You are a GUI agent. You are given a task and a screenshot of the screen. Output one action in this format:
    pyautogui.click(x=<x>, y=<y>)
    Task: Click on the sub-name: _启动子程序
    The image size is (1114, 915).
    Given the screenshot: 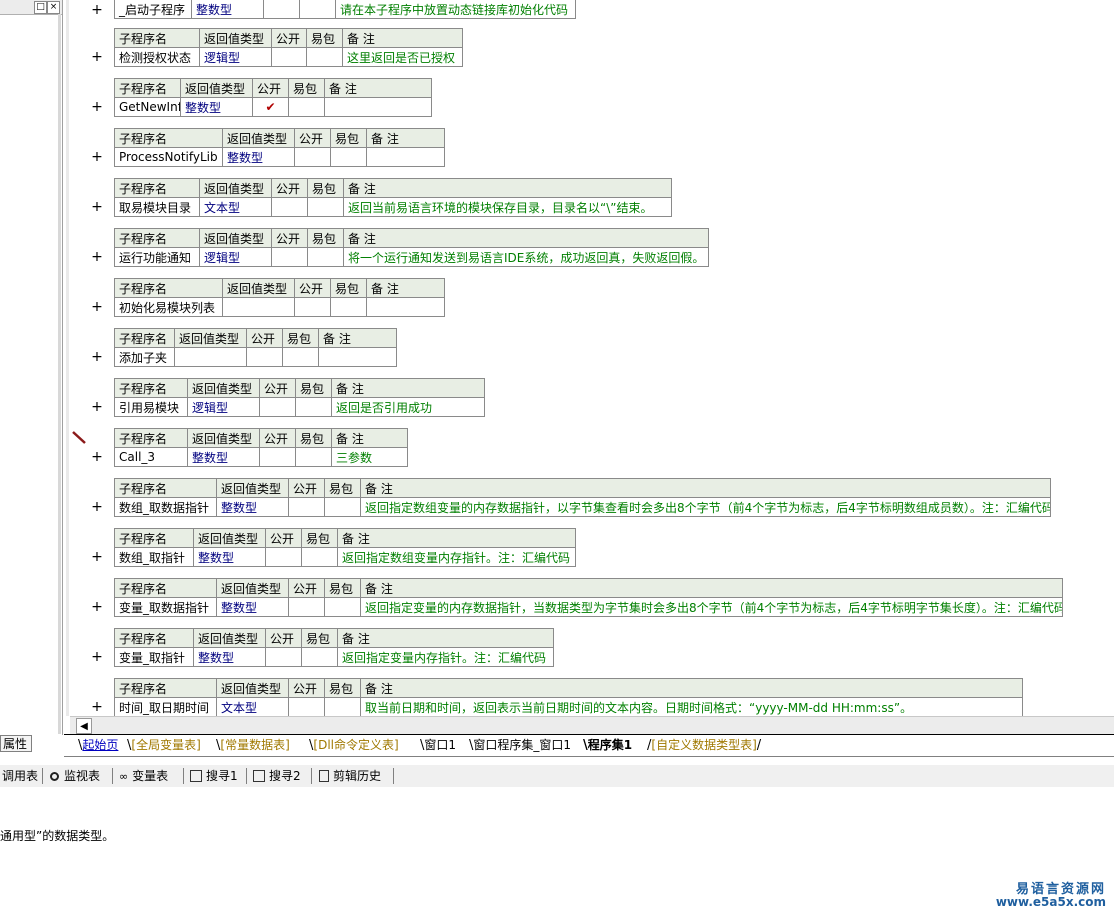 What is the action you would take?
    pyautogui.click(x=153, y=9)
    